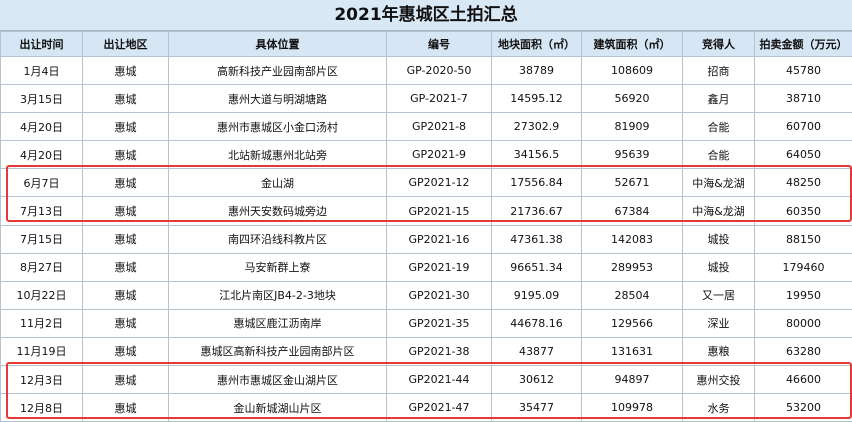 The height and width of the screenshot is (422, 852). I want to click on table-cell: 深业, so click(719, 323).